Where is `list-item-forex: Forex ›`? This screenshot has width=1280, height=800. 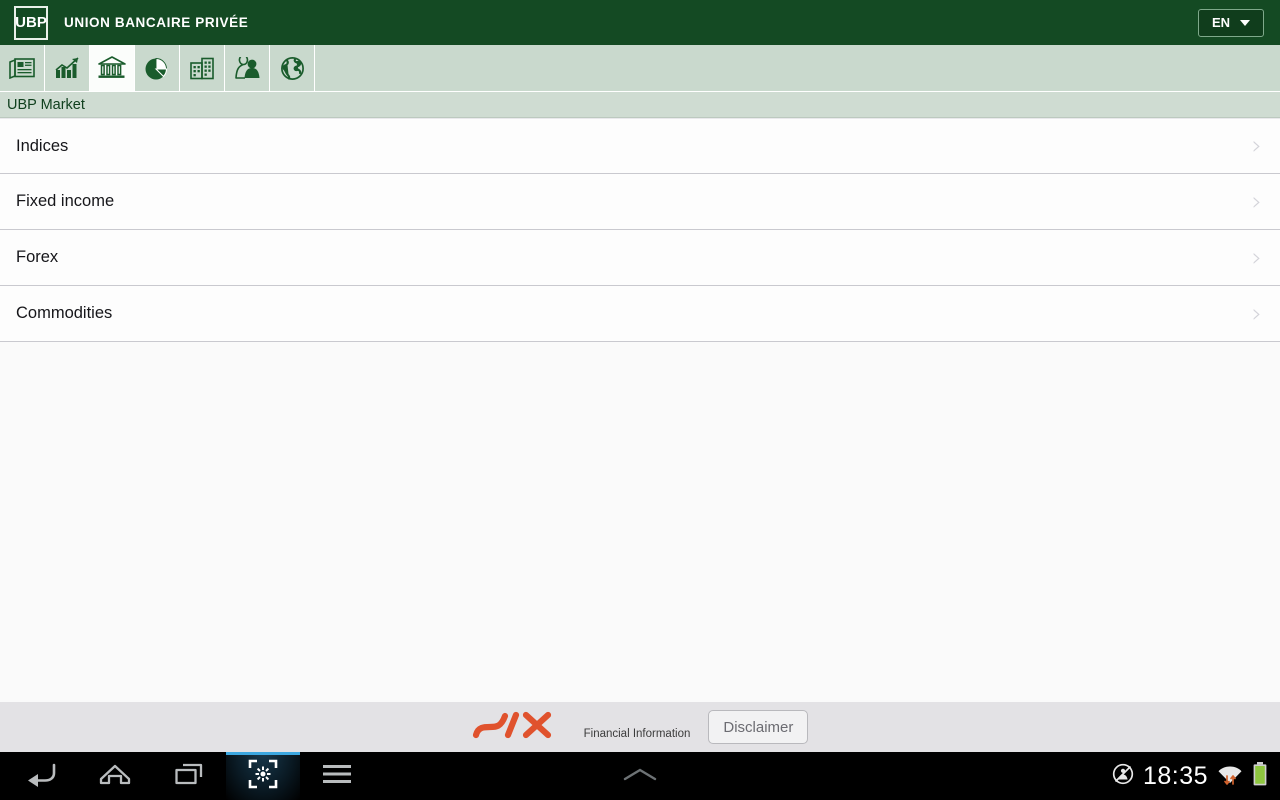
list-item-forex: Forex › is located at coordinates (640, 258).